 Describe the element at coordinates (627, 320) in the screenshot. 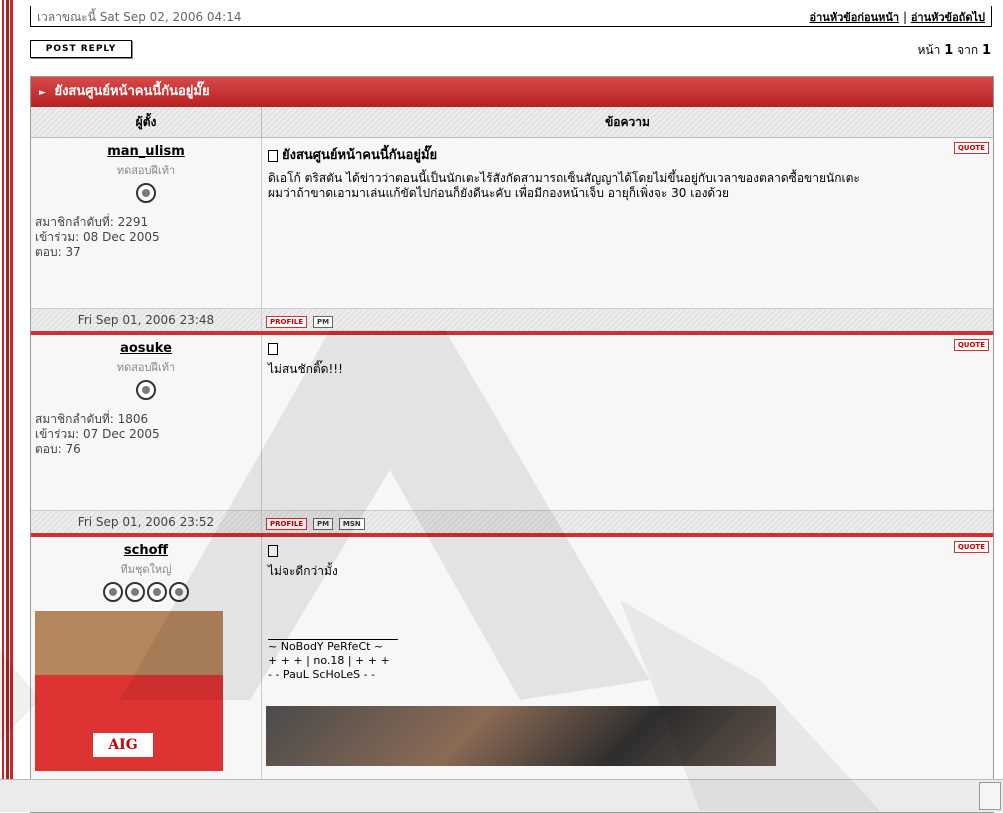

I see `post-action-buttons: PROFILE PM` at that location.